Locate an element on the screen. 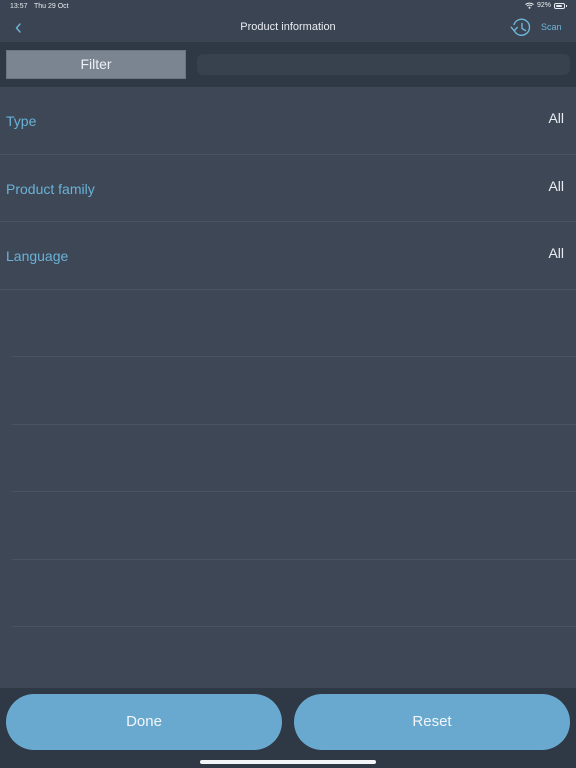 This screenshot has width=576, height=768. filter-tab: Filter is located at coordinates (96, 64).